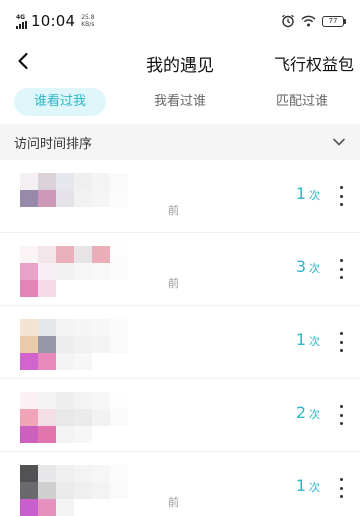 Image resolution: width=360 pixels, height=516 pixels. I want to click on header: 我的遇见 飞行权益包, so click(180, 62).